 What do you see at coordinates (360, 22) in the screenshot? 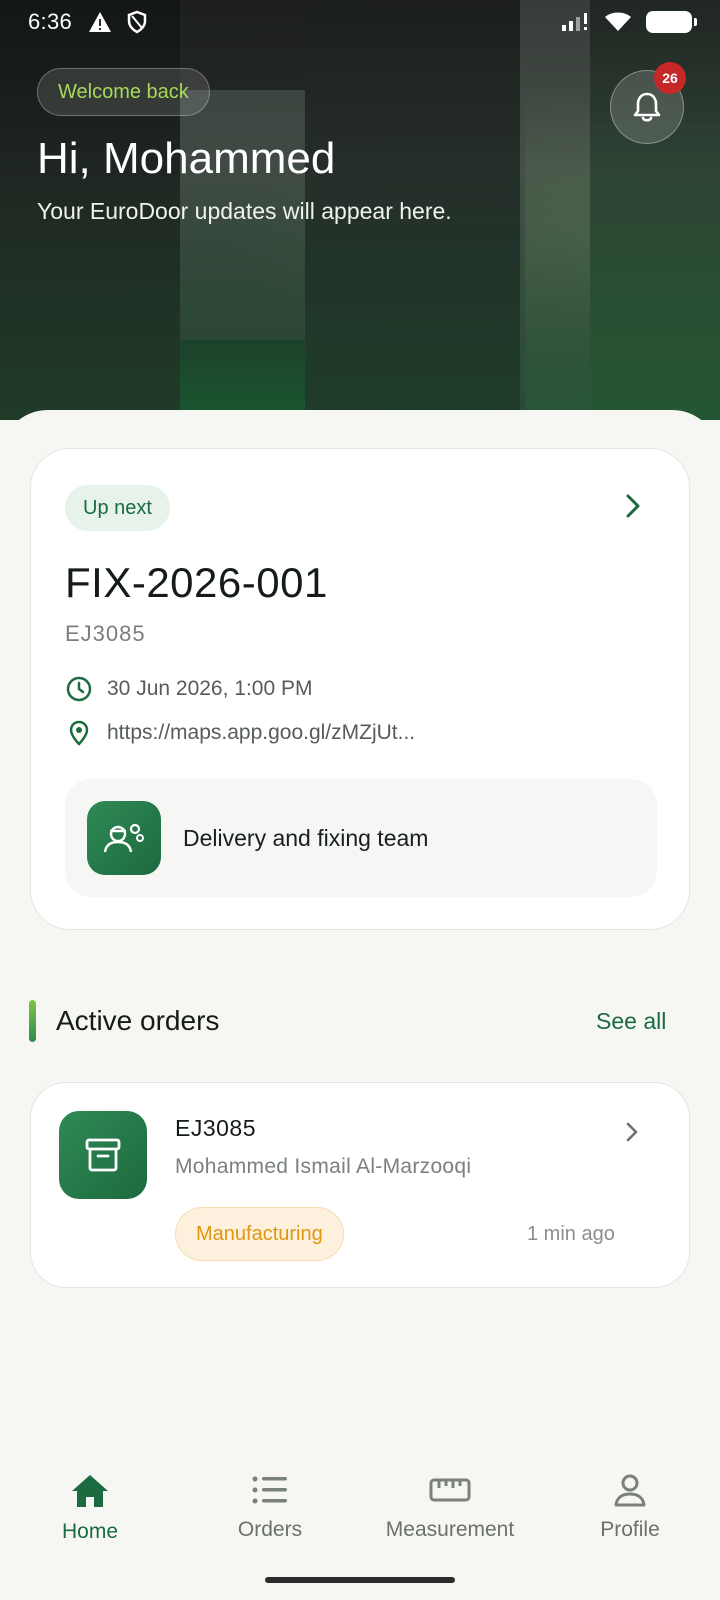
I see `status-bar: 6:36` at bounding box center [360, 22].